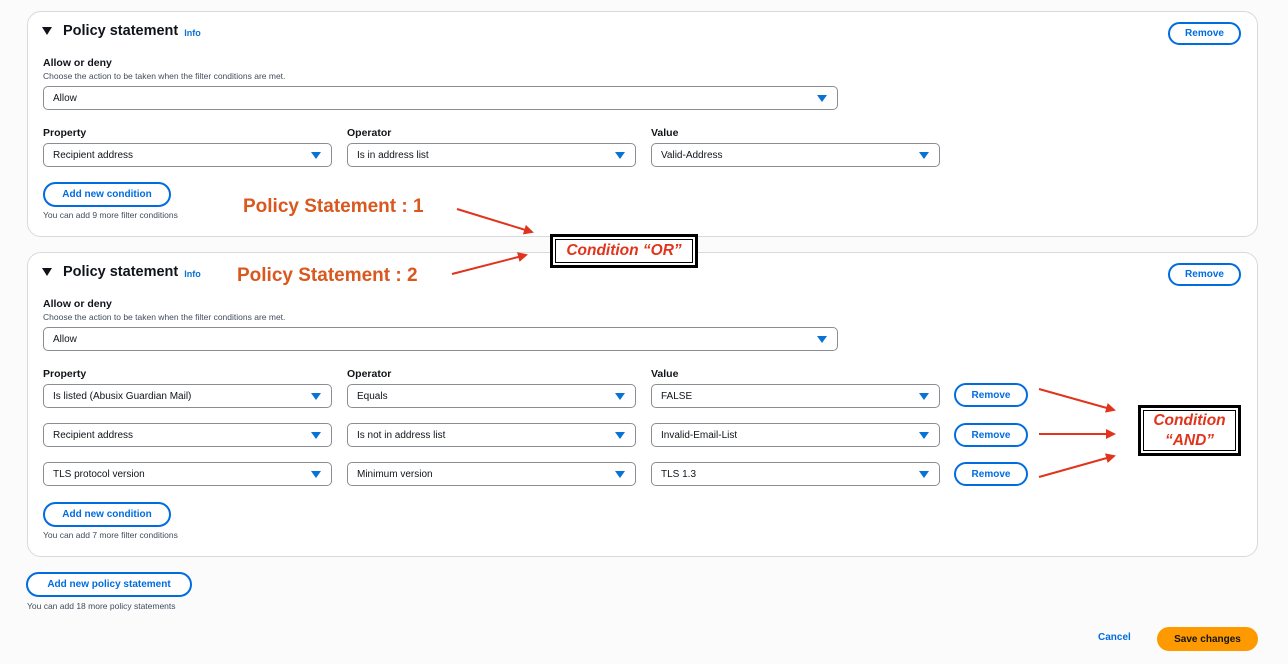  I want to click on property-value: Is listed (Abusix Guardian Mail), so click(122, 396).